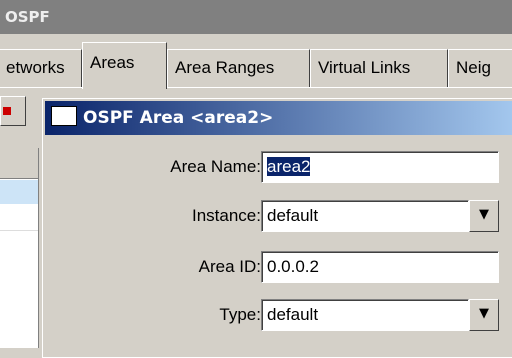  I want to click on tab-areas: Areas, so click(124, 65).